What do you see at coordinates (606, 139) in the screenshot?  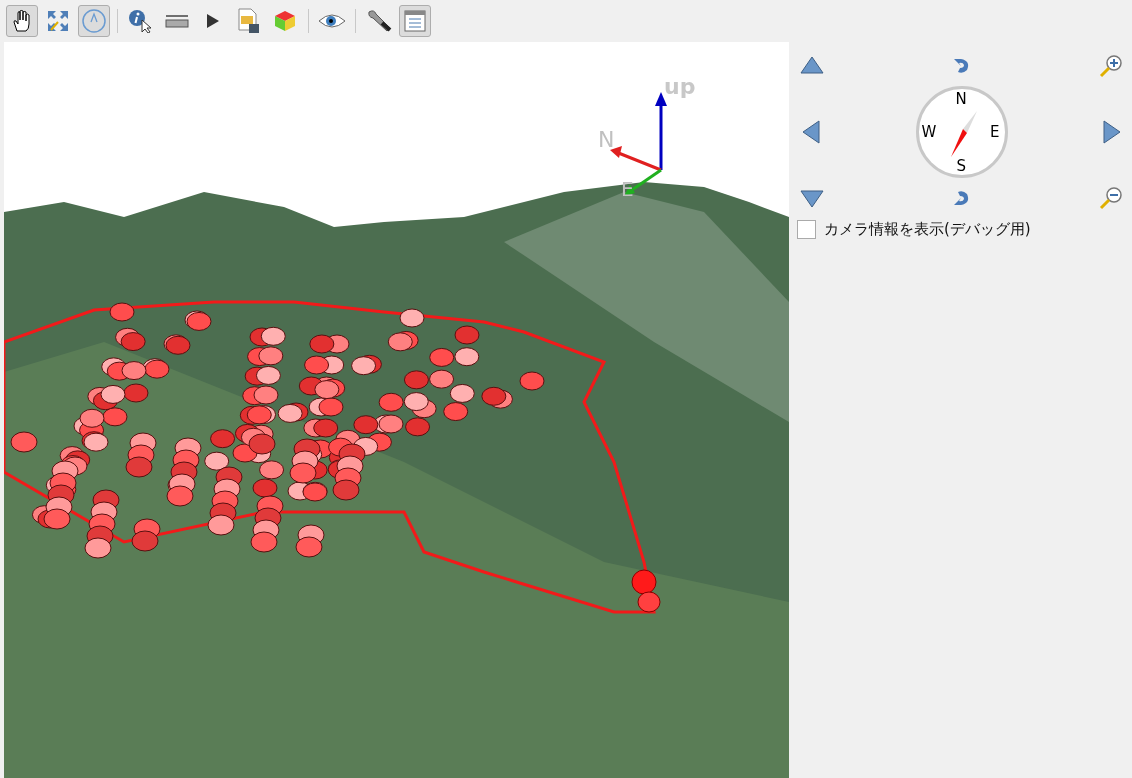 I see `axis-label: N` at bounding box center [606, 139].